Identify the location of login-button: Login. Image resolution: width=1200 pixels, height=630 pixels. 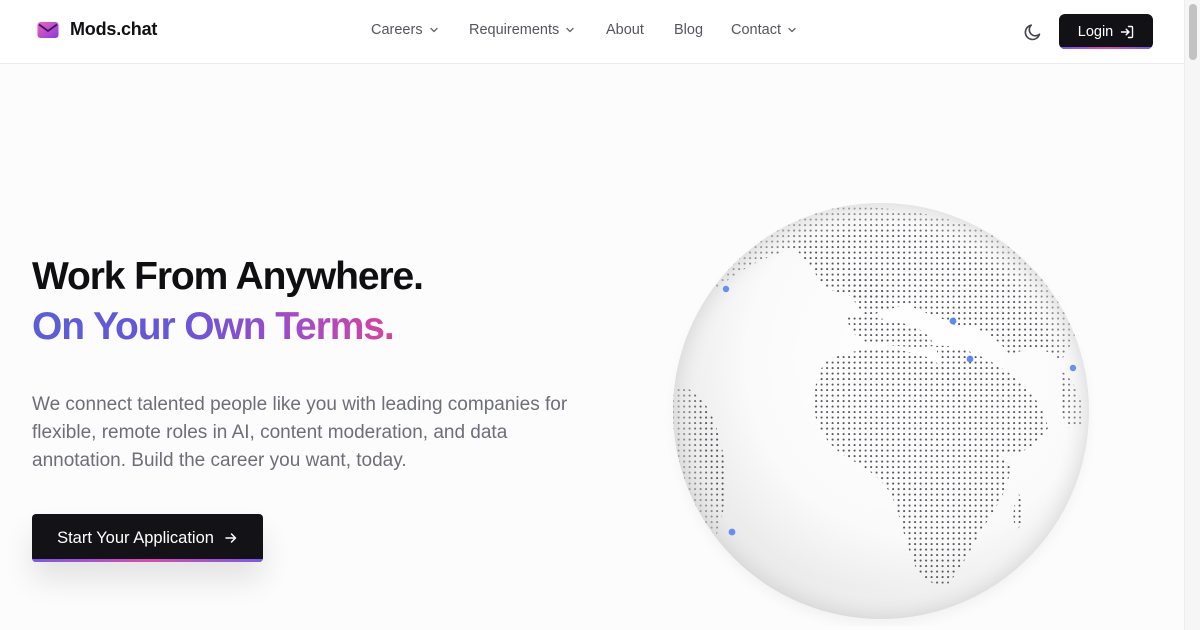
(1106, 31).